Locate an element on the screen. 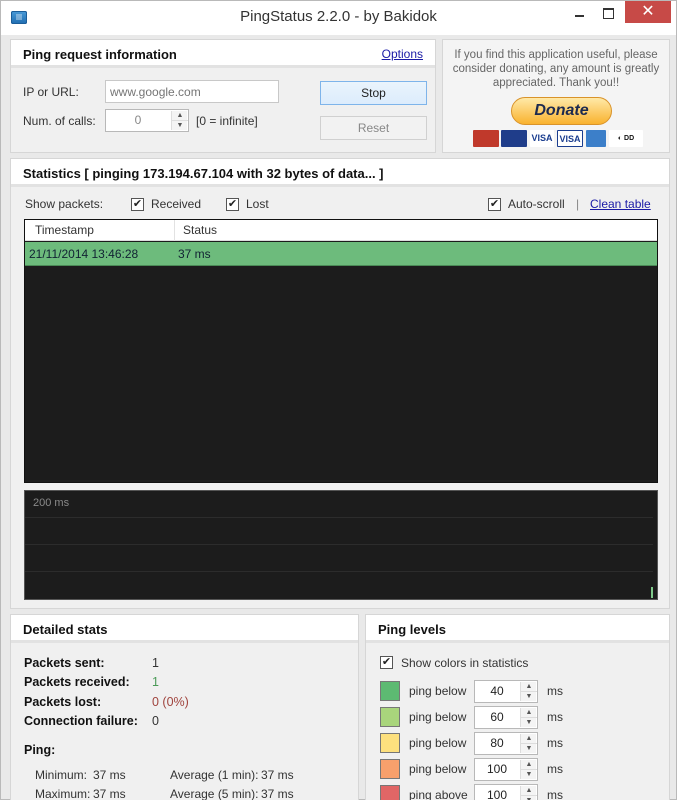 The height and width of the screenshot is (800, 677). minimize-button is located at coordinates (580, 16).